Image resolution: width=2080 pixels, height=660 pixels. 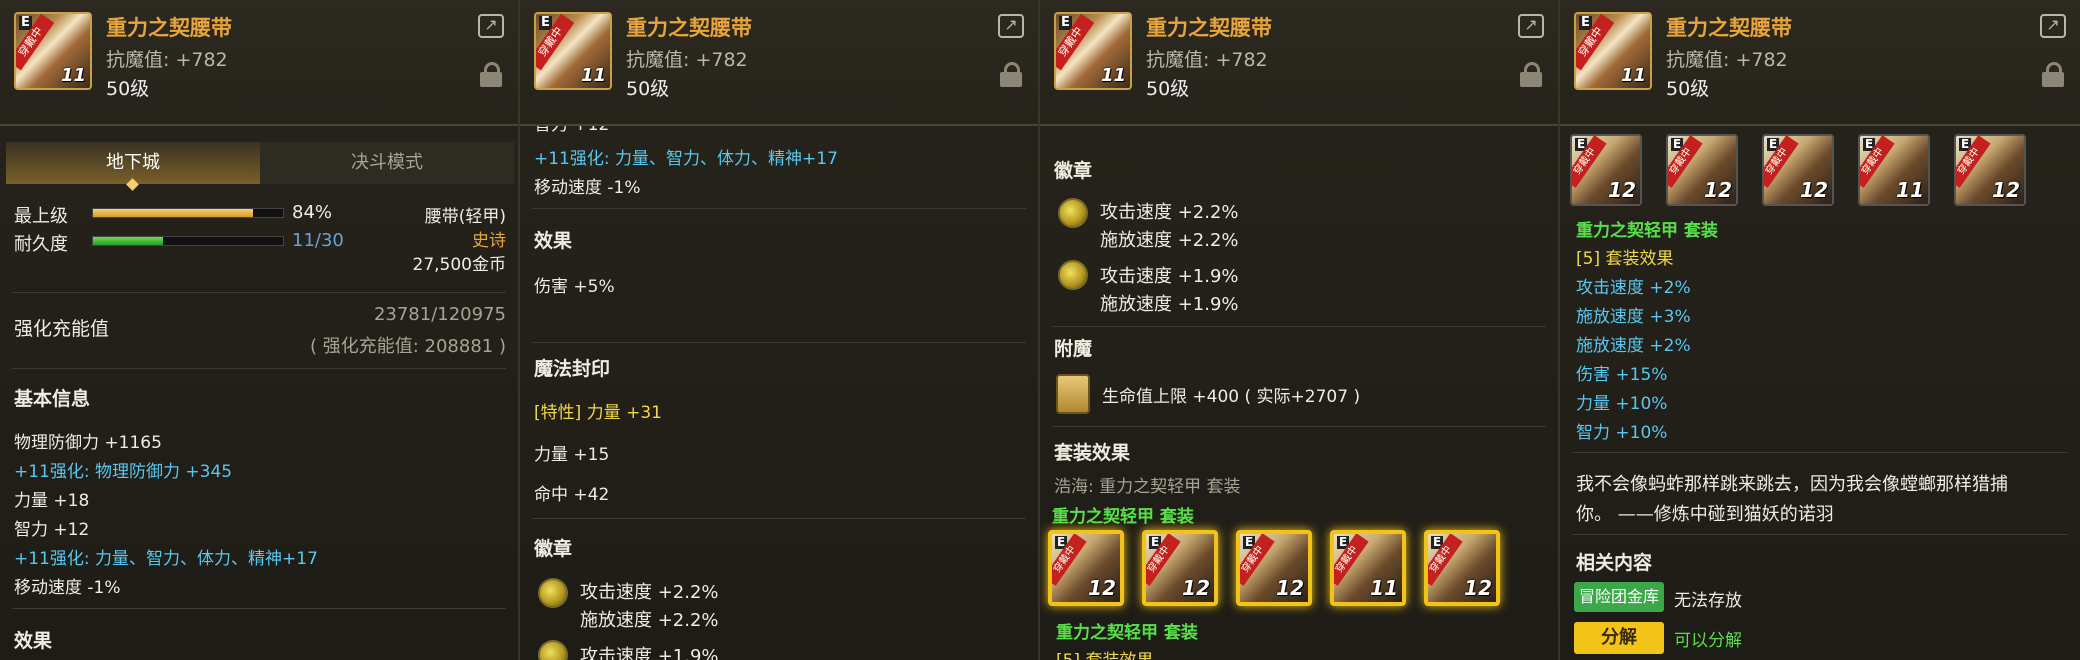 I want to click on tab-duel: 决斗模式, so click(x=387, y=163).